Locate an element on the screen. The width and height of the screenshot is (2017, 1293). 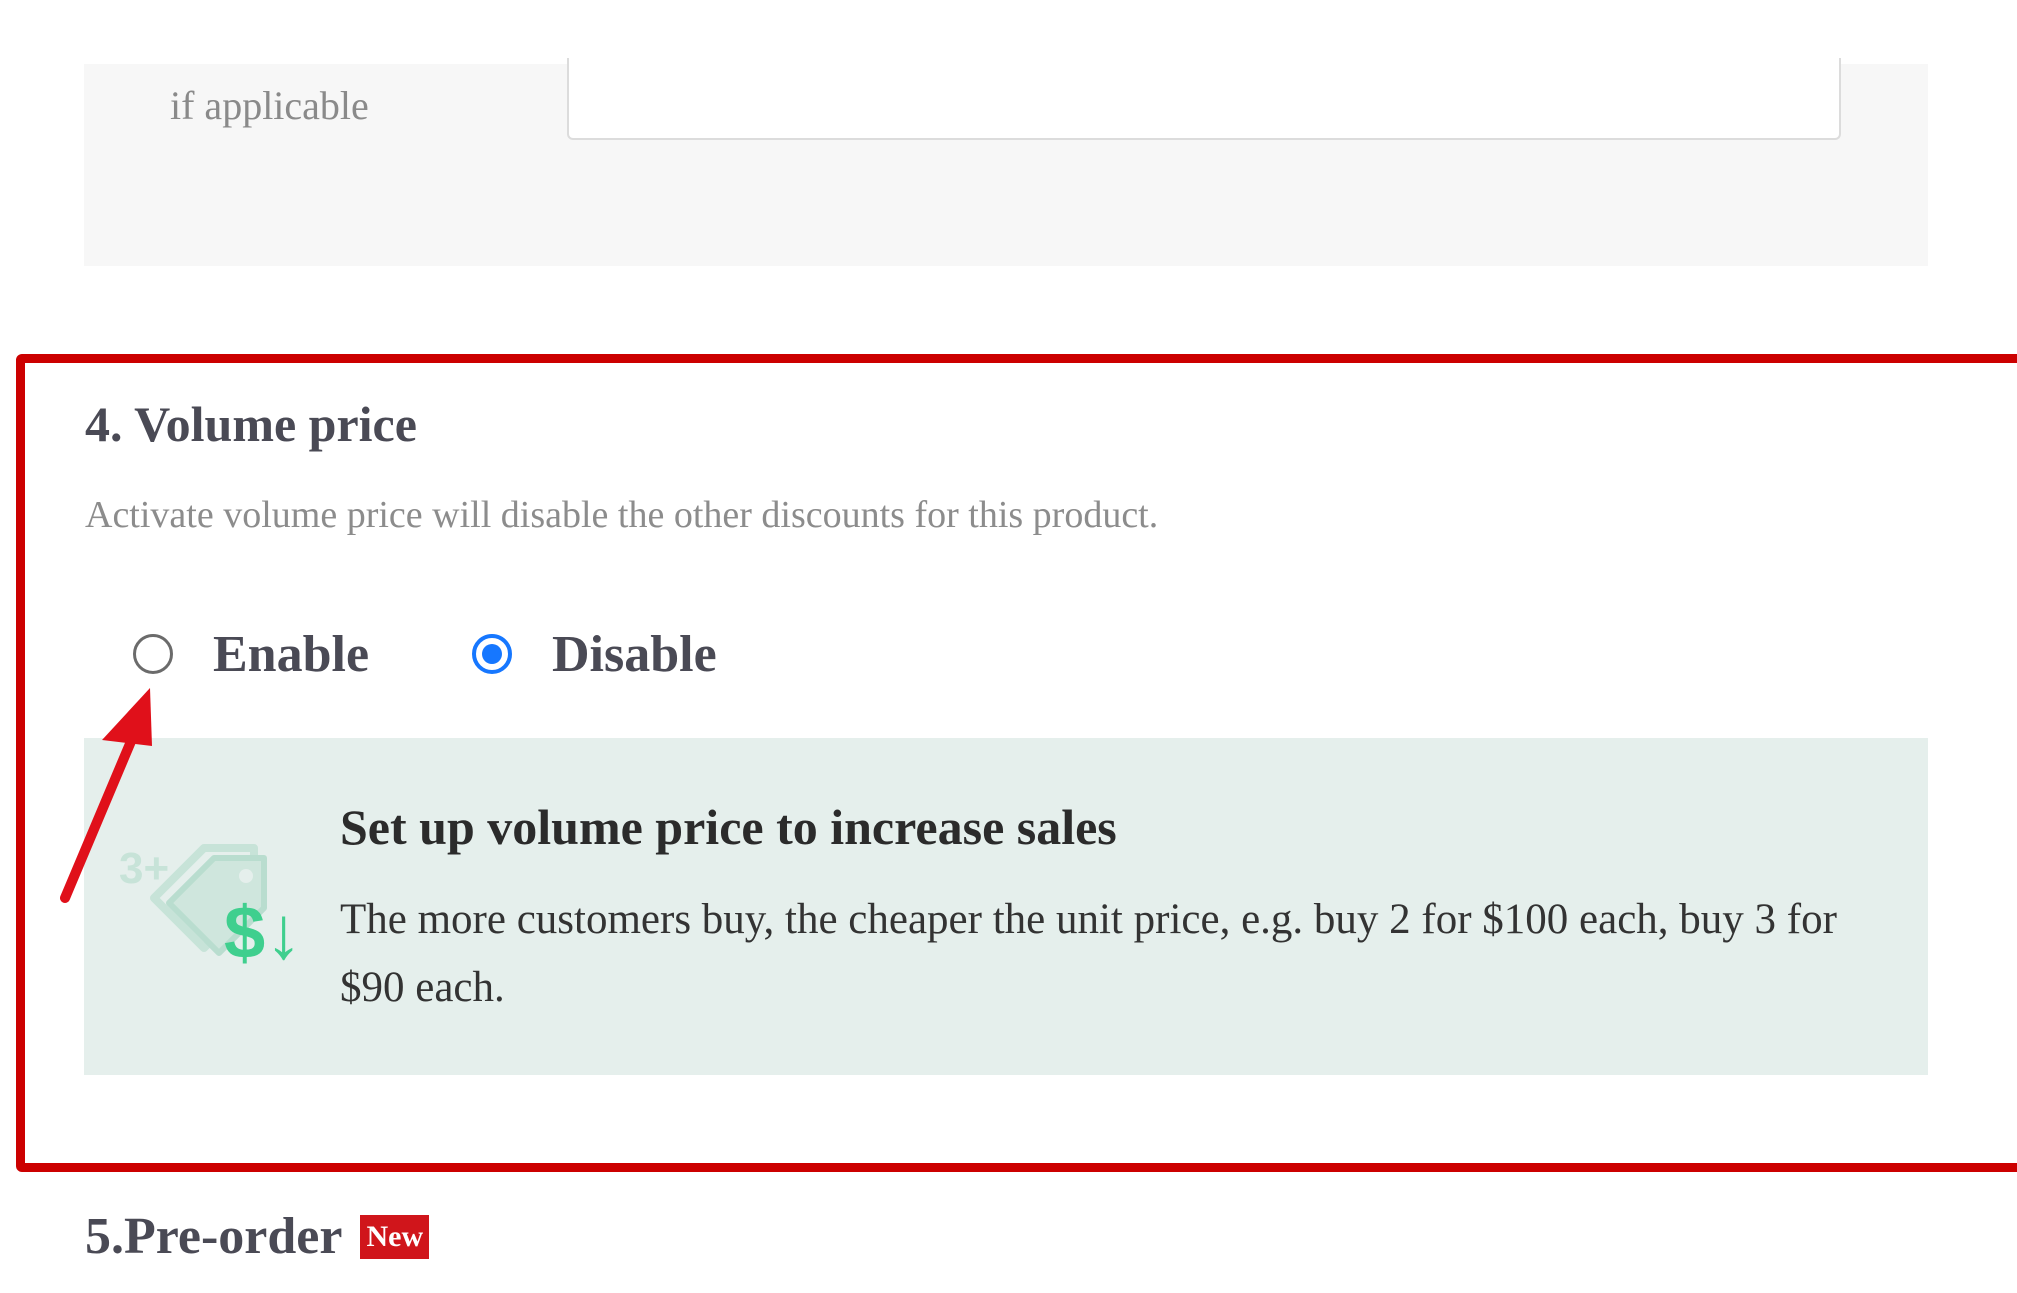
enable-radio-button is located at coordinates (153, 654).